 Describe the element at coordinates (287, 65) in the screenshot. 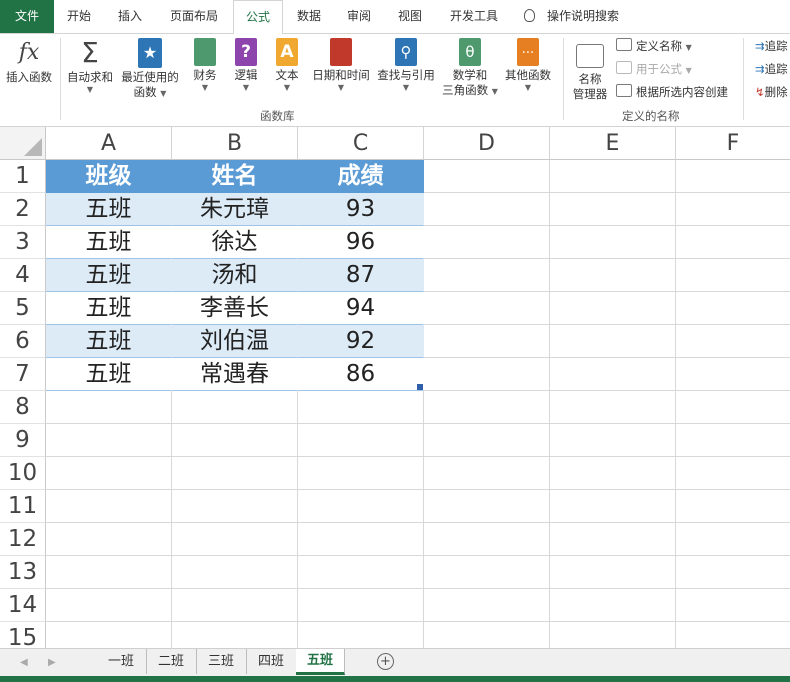

I see `text-button: A 文本 ▼` at that location.